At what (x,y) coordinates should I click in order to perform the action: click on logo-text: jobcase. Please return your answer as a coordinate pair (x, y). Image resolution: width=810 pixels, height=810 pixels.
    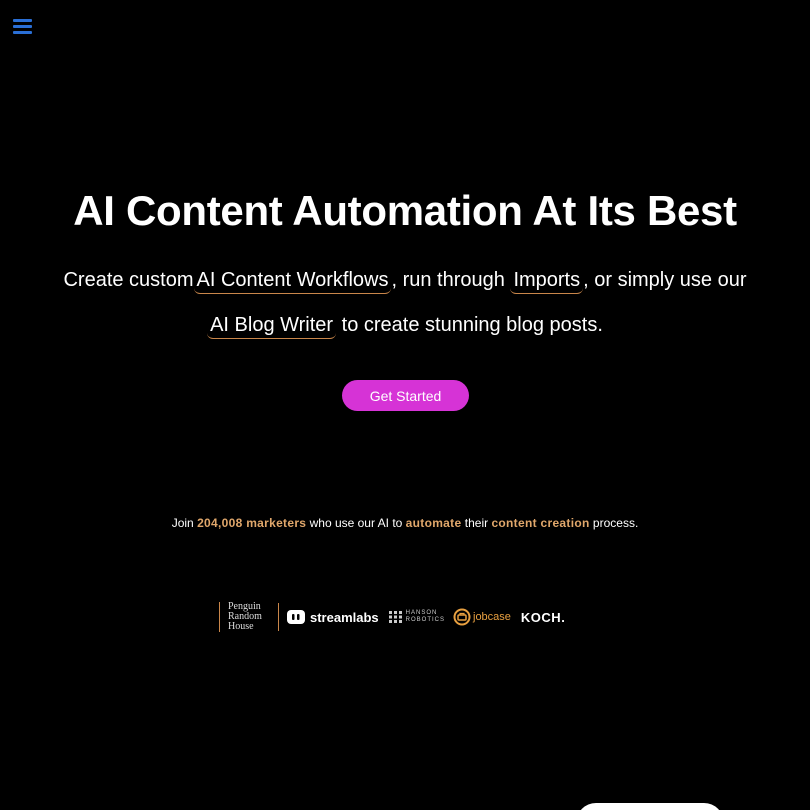
    Looking at the image, I should click on (492, 617).